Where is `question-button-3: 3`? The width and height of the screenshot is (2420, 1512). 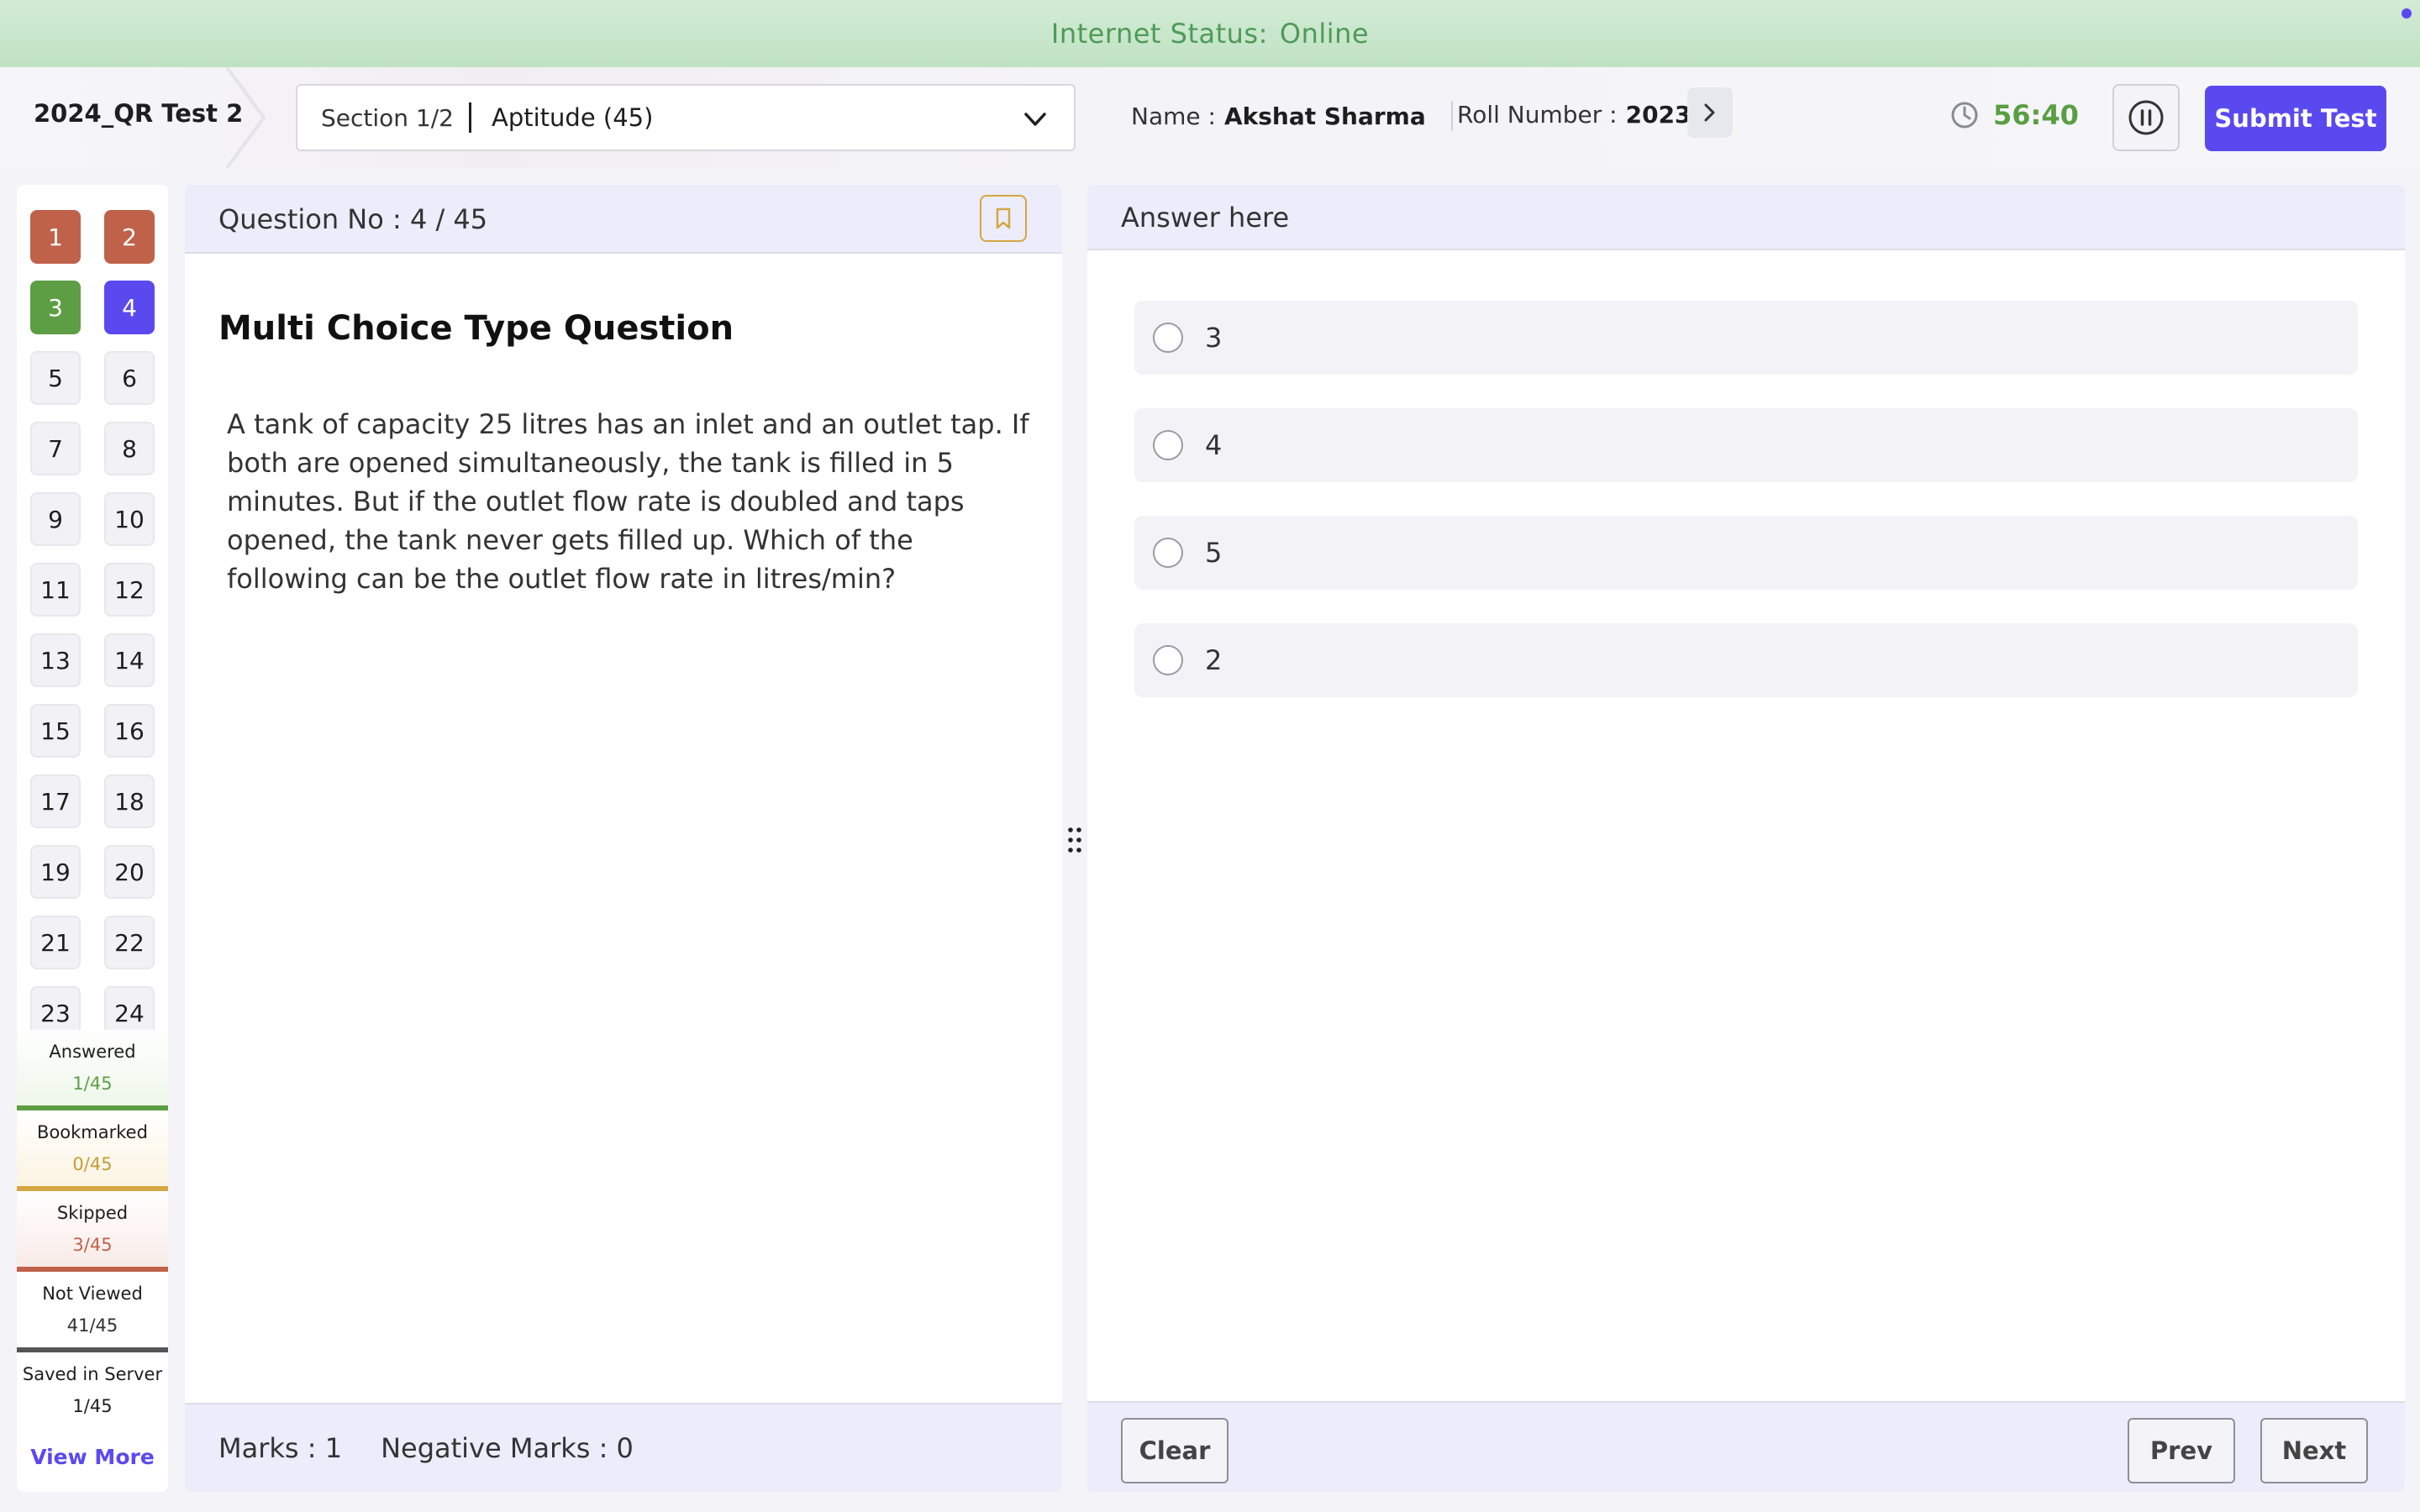
question-button-3: 3 is located at coordinates (55, 307).